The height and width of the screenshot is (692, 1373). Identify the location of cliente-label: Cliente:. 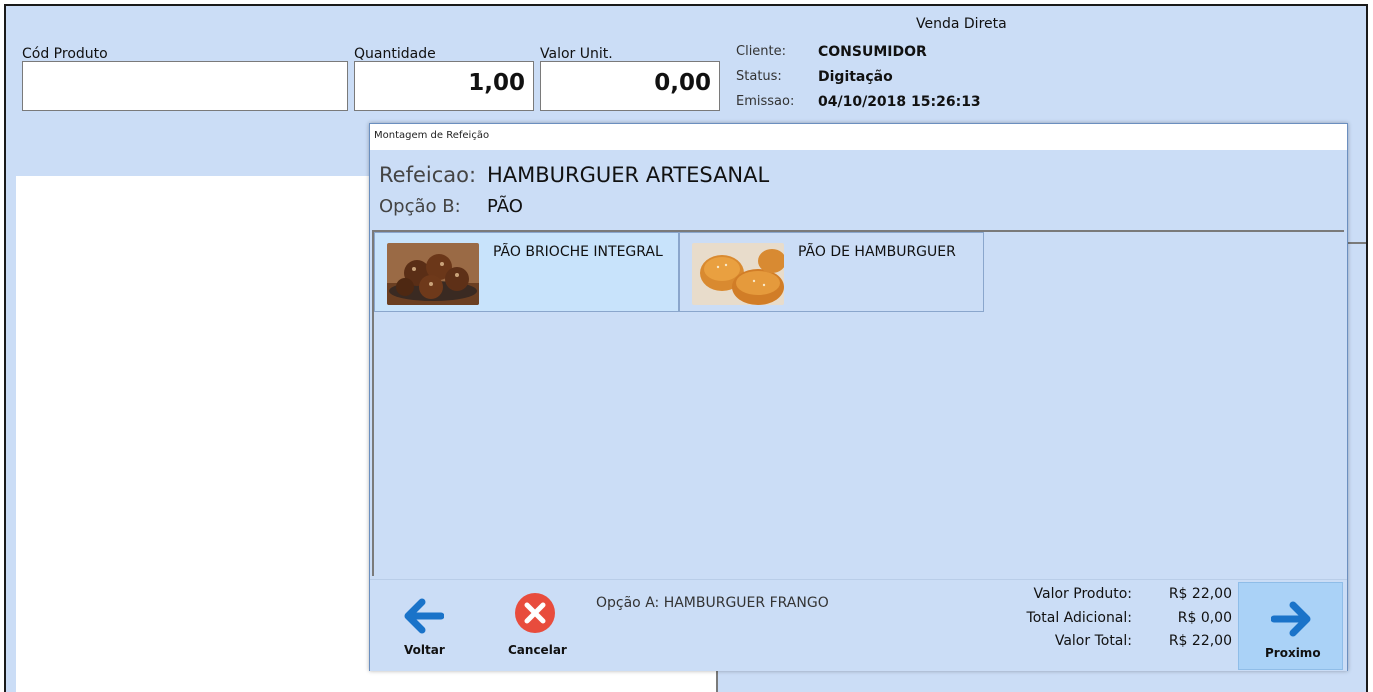
(761, 51).